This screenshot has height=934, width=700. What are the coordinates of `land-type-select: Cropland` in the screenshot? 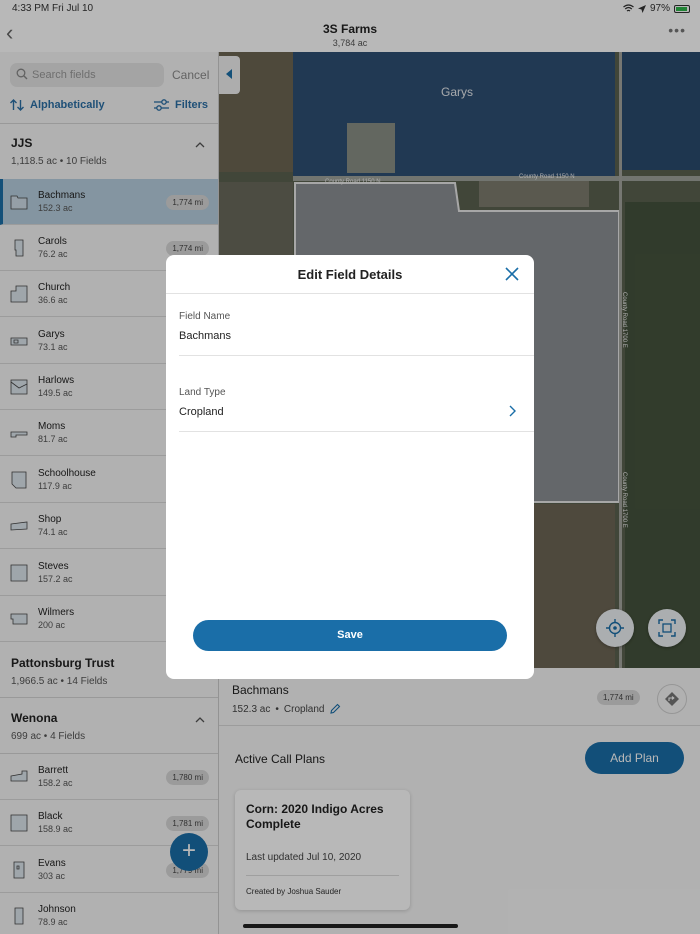 It's located at (201, 412).